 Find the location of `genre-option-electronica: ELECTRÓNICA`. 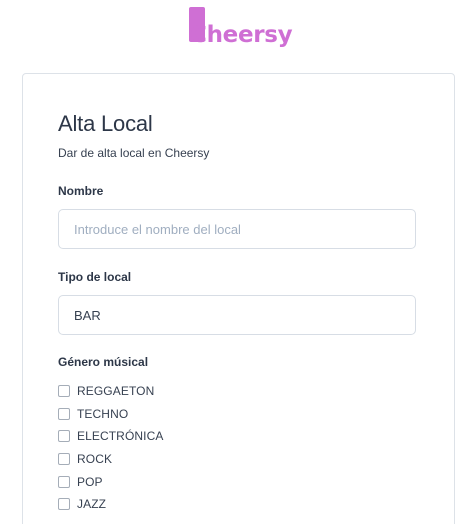

genre-option-electronica: ELECTRÓNICA is located at coordinates (110, 436).